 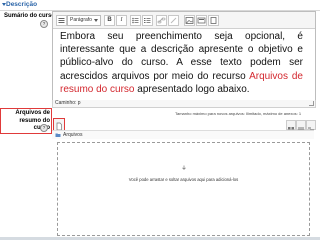 What do you see at coordinates (121, 20) in the screenshot?
I see `italic-button: I` at bounding box center [121, 20].